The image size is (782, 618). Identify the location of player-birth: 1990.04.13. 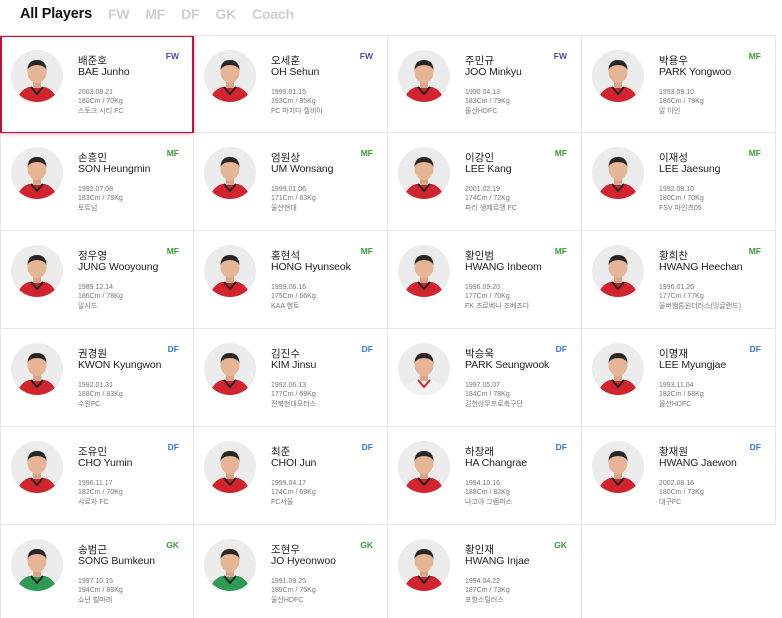
(483, 92).